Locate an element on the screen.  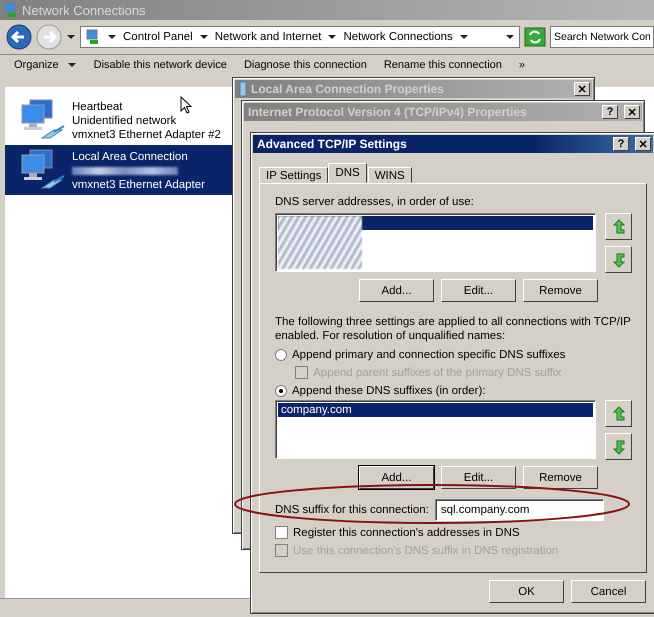
more-button: » is located at coordinates (521, 65).